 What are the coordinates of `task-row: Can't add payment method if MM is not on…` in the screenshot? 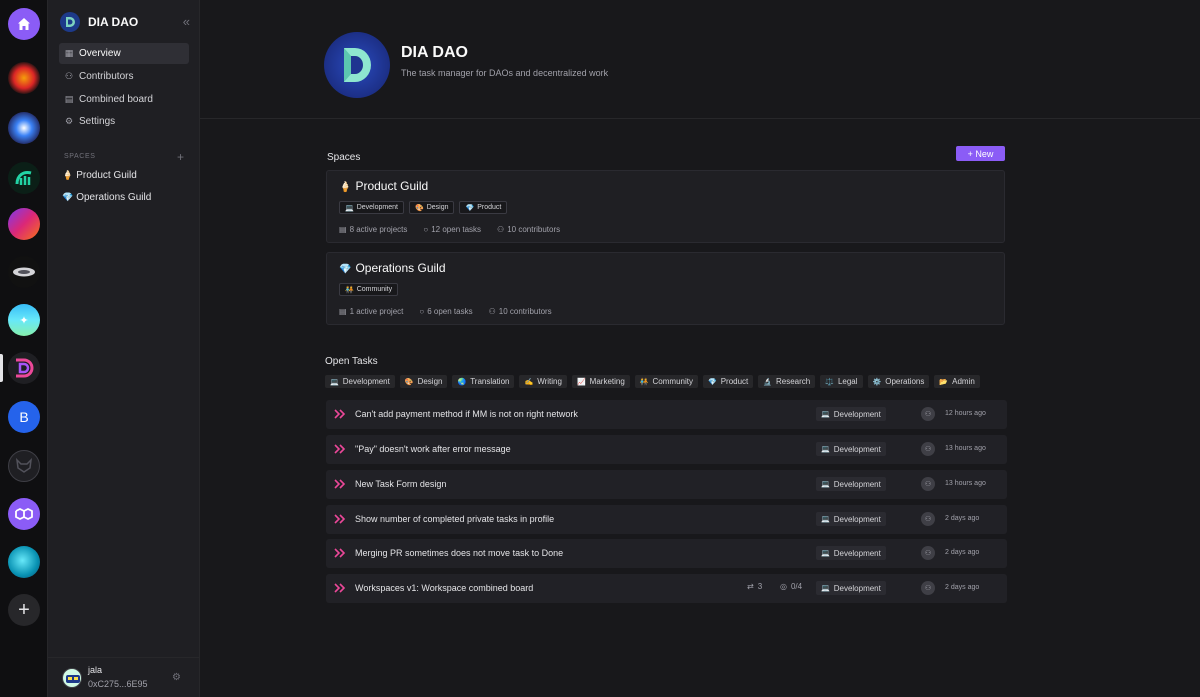 It's located at (666, 414).